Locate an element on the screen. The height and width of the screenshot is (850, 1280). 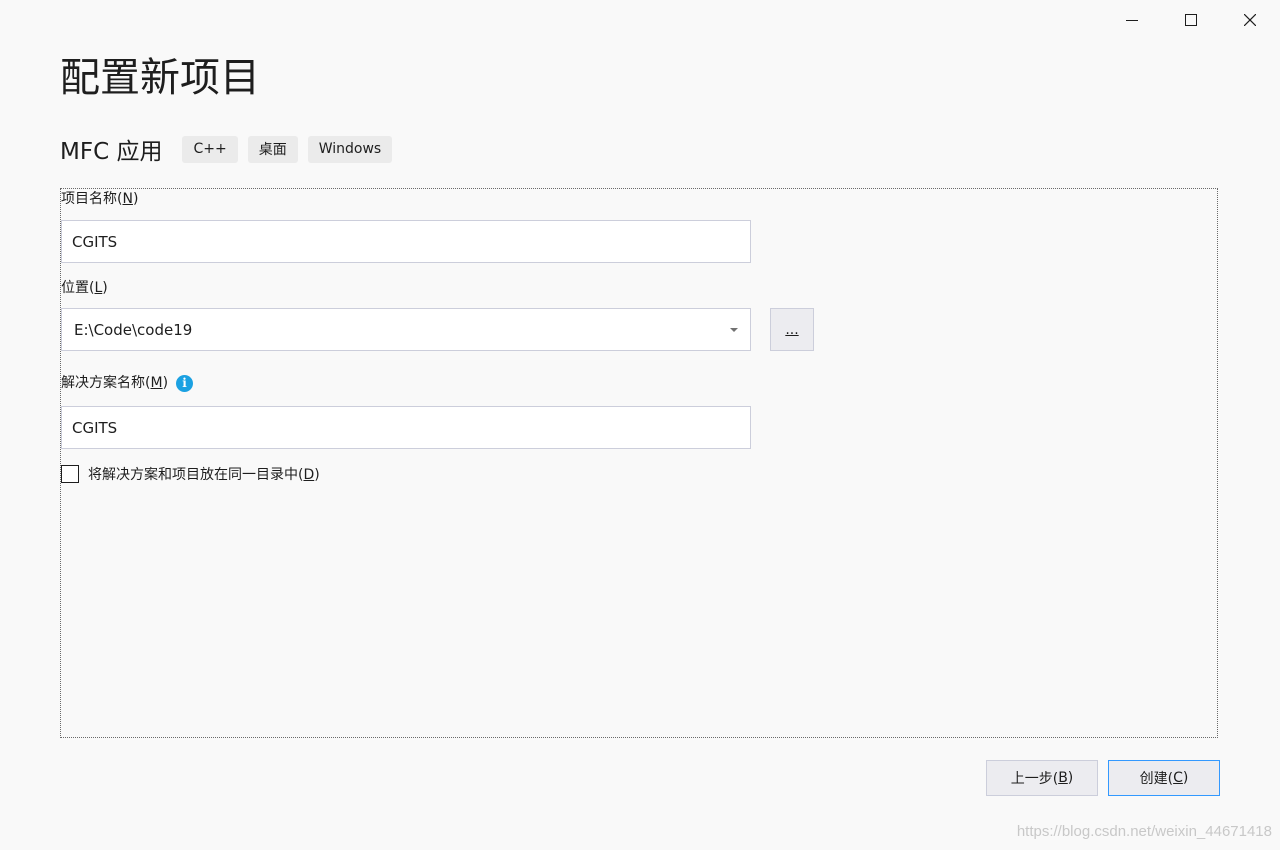
same-directory-label: 将解决方案和项目放在同一目录中(D) is located at coordinates (204, 474).